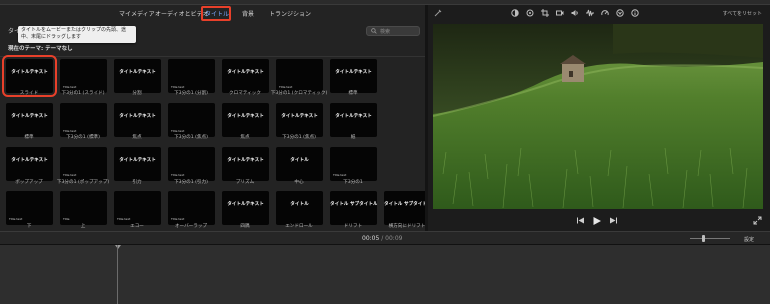 Image resolution: width=770 pixels, height=304 pixels. Describe the element at coordinates (385, 32) in the screenshot. I see `search-placeholder: 検索` at that location.